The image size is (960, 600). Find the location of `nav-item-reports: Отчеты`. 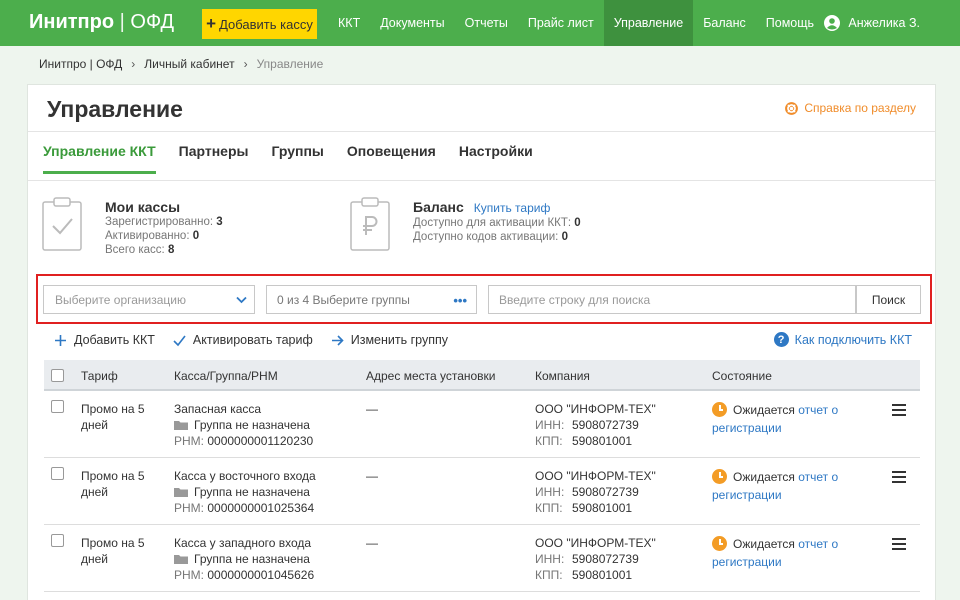

nav-item-reports: Отчеты is located at coordinates (486, 23).